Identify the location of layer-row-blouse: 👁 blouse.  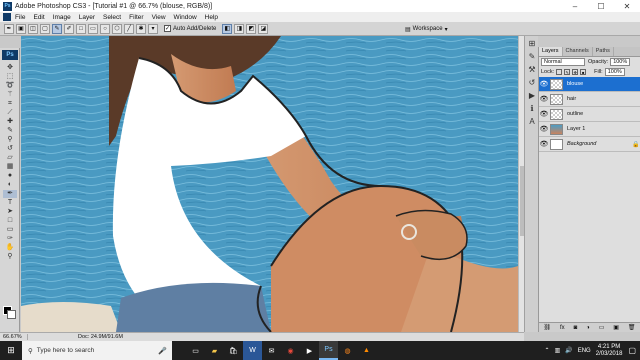
(589, 84).